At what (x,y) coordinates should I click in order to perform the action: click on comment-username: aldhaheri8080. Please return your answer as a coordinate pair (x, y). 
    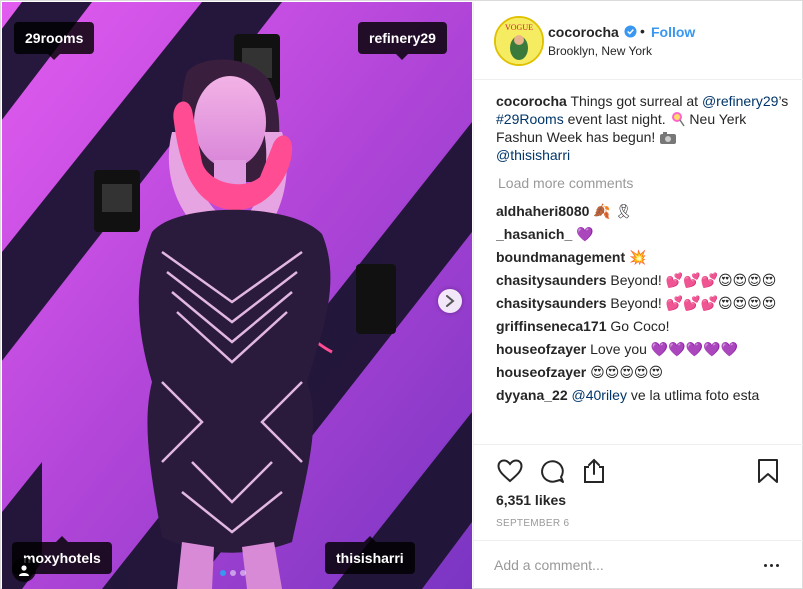
    Looking at the image, I should click on (542, 211).